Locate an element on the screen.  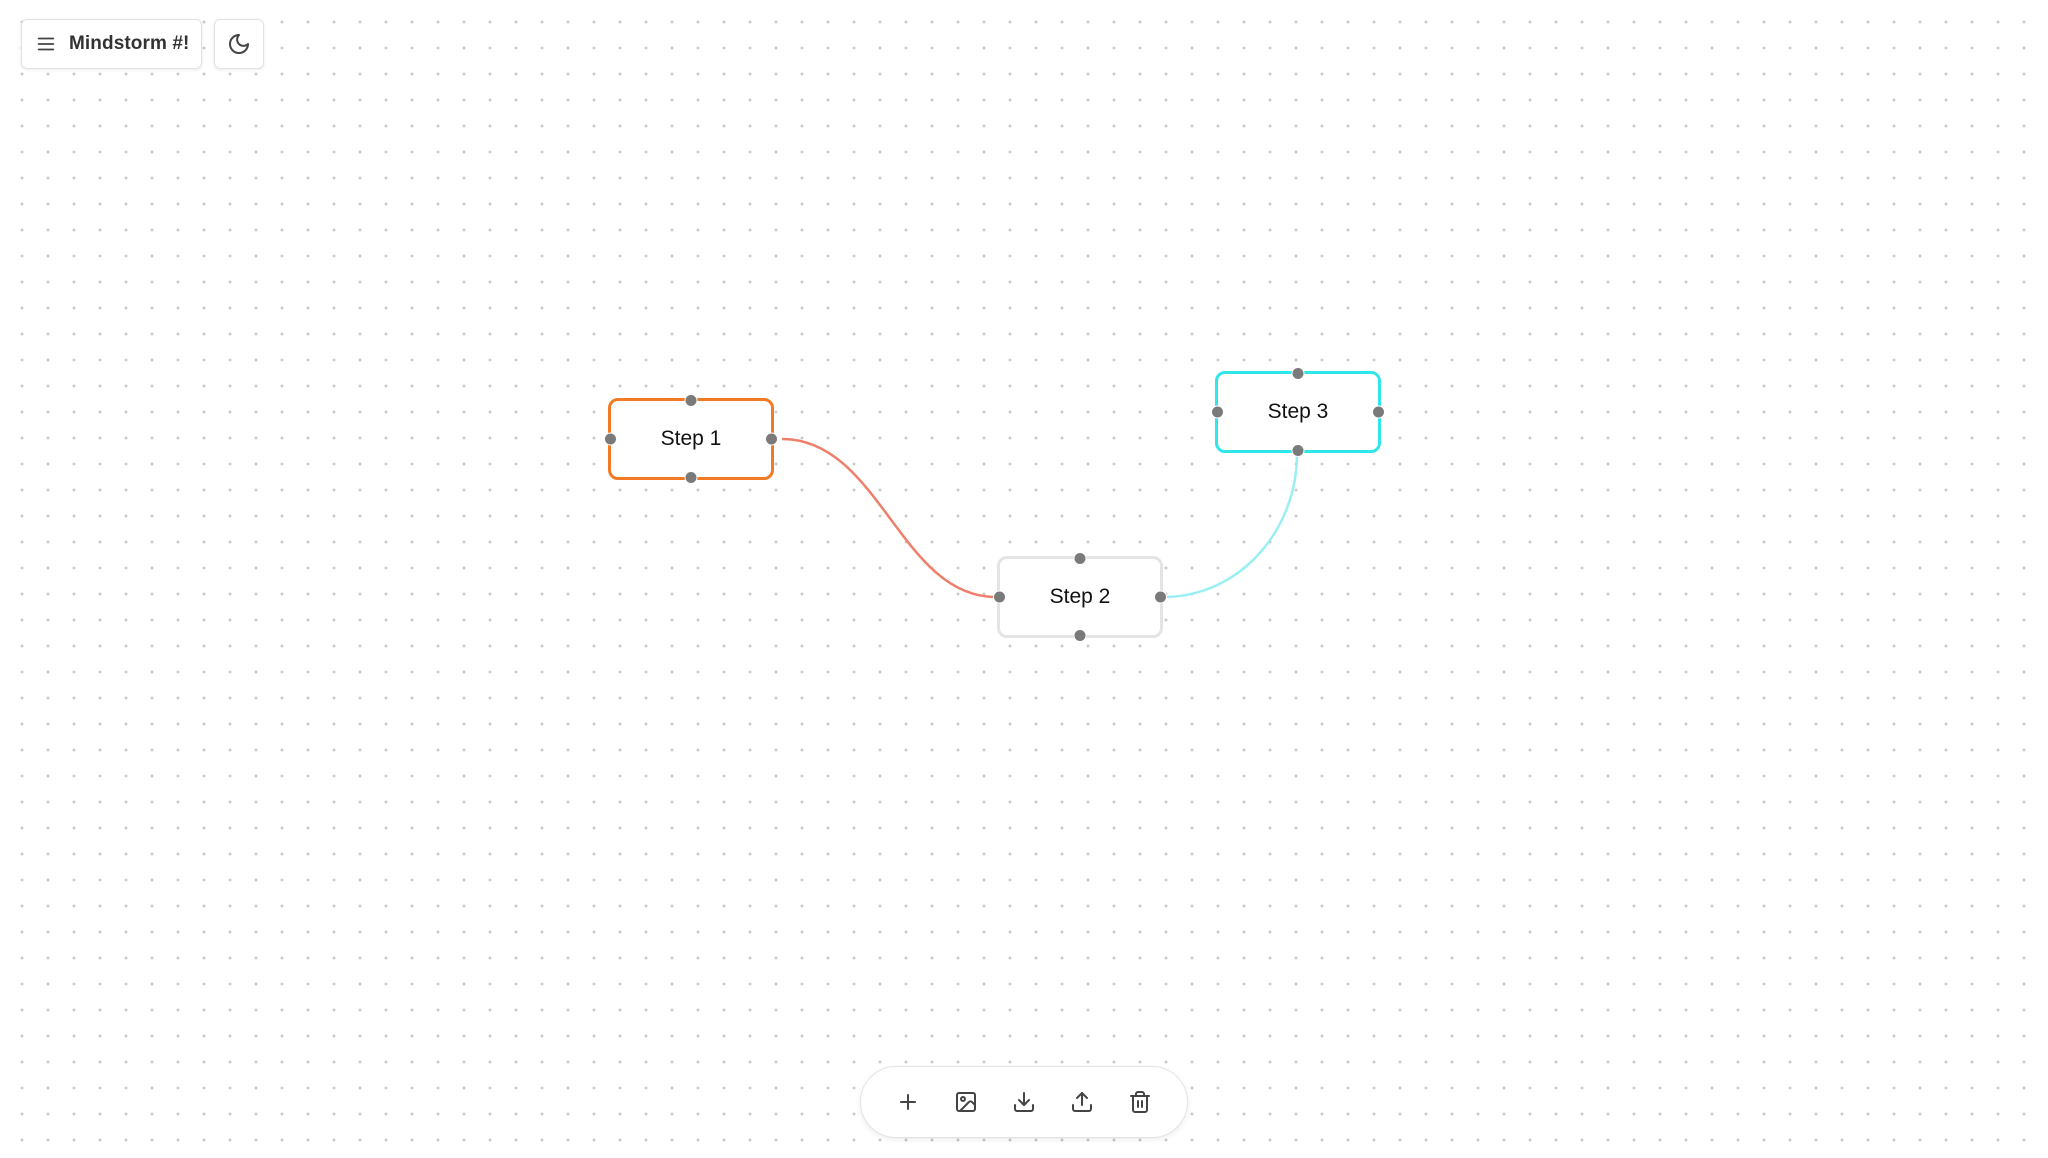
node-step-1: Step 1 is located at coordinates (691, 439).